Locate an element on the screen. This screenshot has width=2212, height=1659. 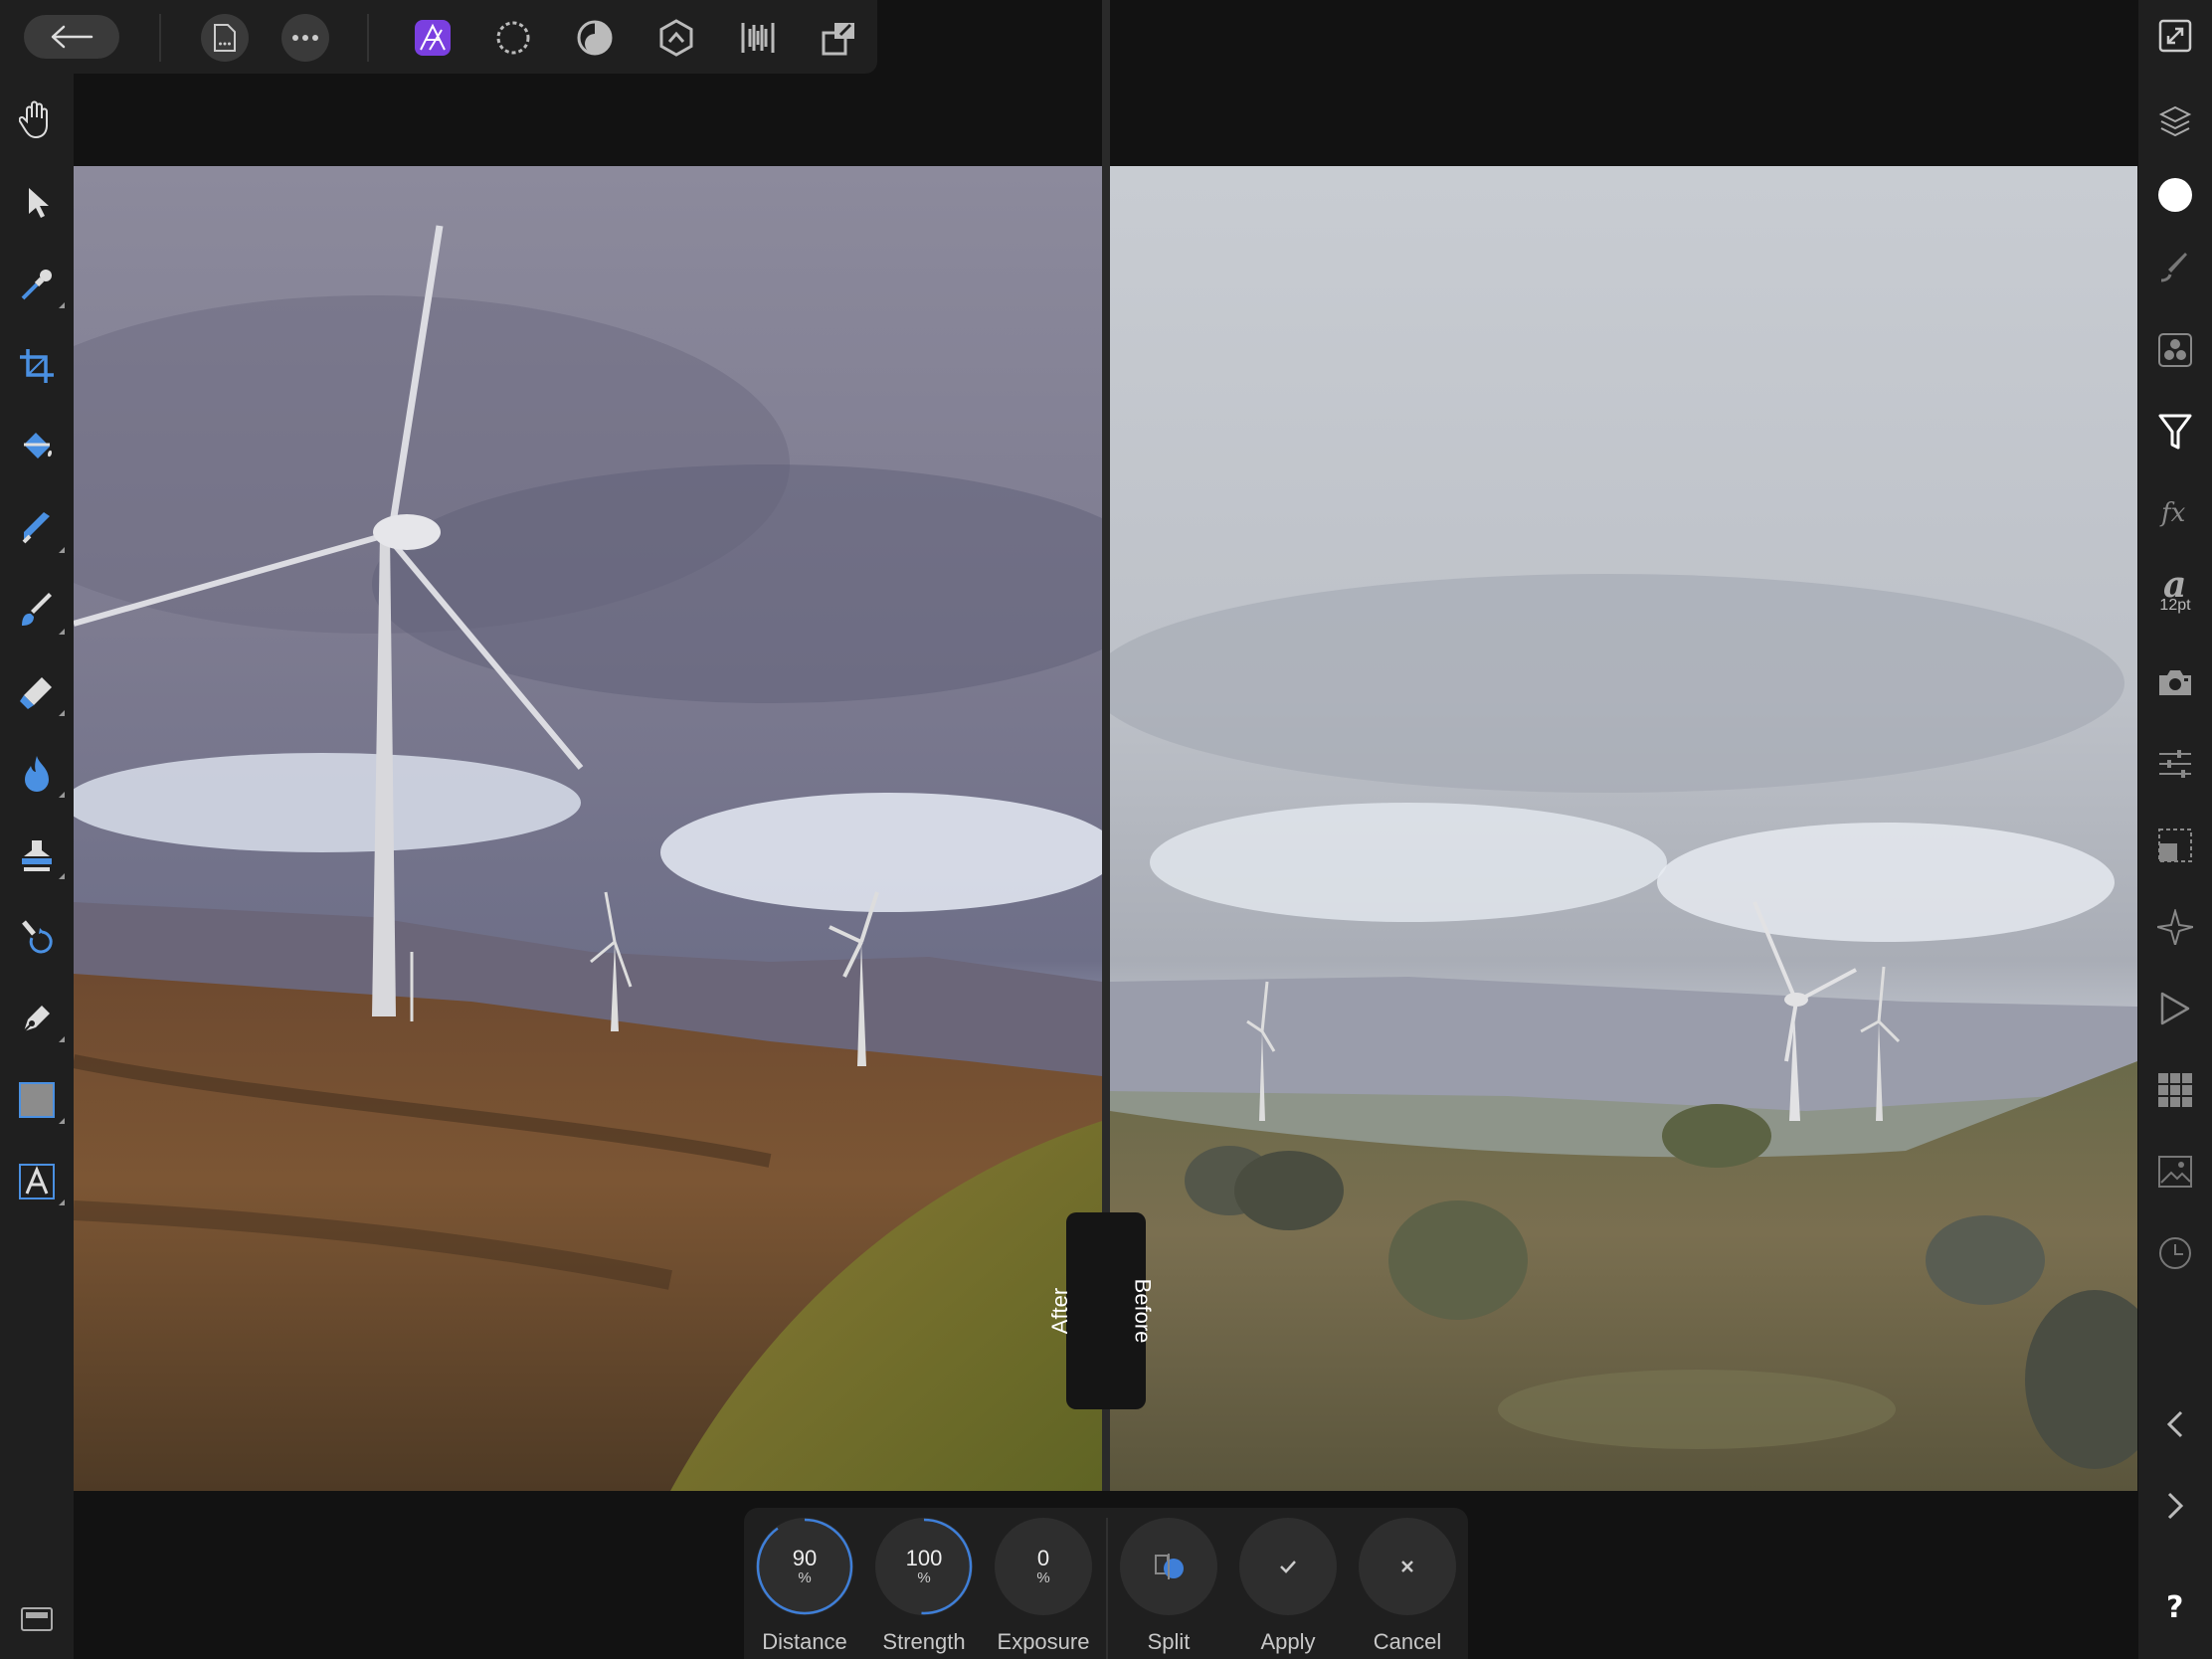
studio-panel: fx a 12pt ? is located at coordinates (2175, 829).